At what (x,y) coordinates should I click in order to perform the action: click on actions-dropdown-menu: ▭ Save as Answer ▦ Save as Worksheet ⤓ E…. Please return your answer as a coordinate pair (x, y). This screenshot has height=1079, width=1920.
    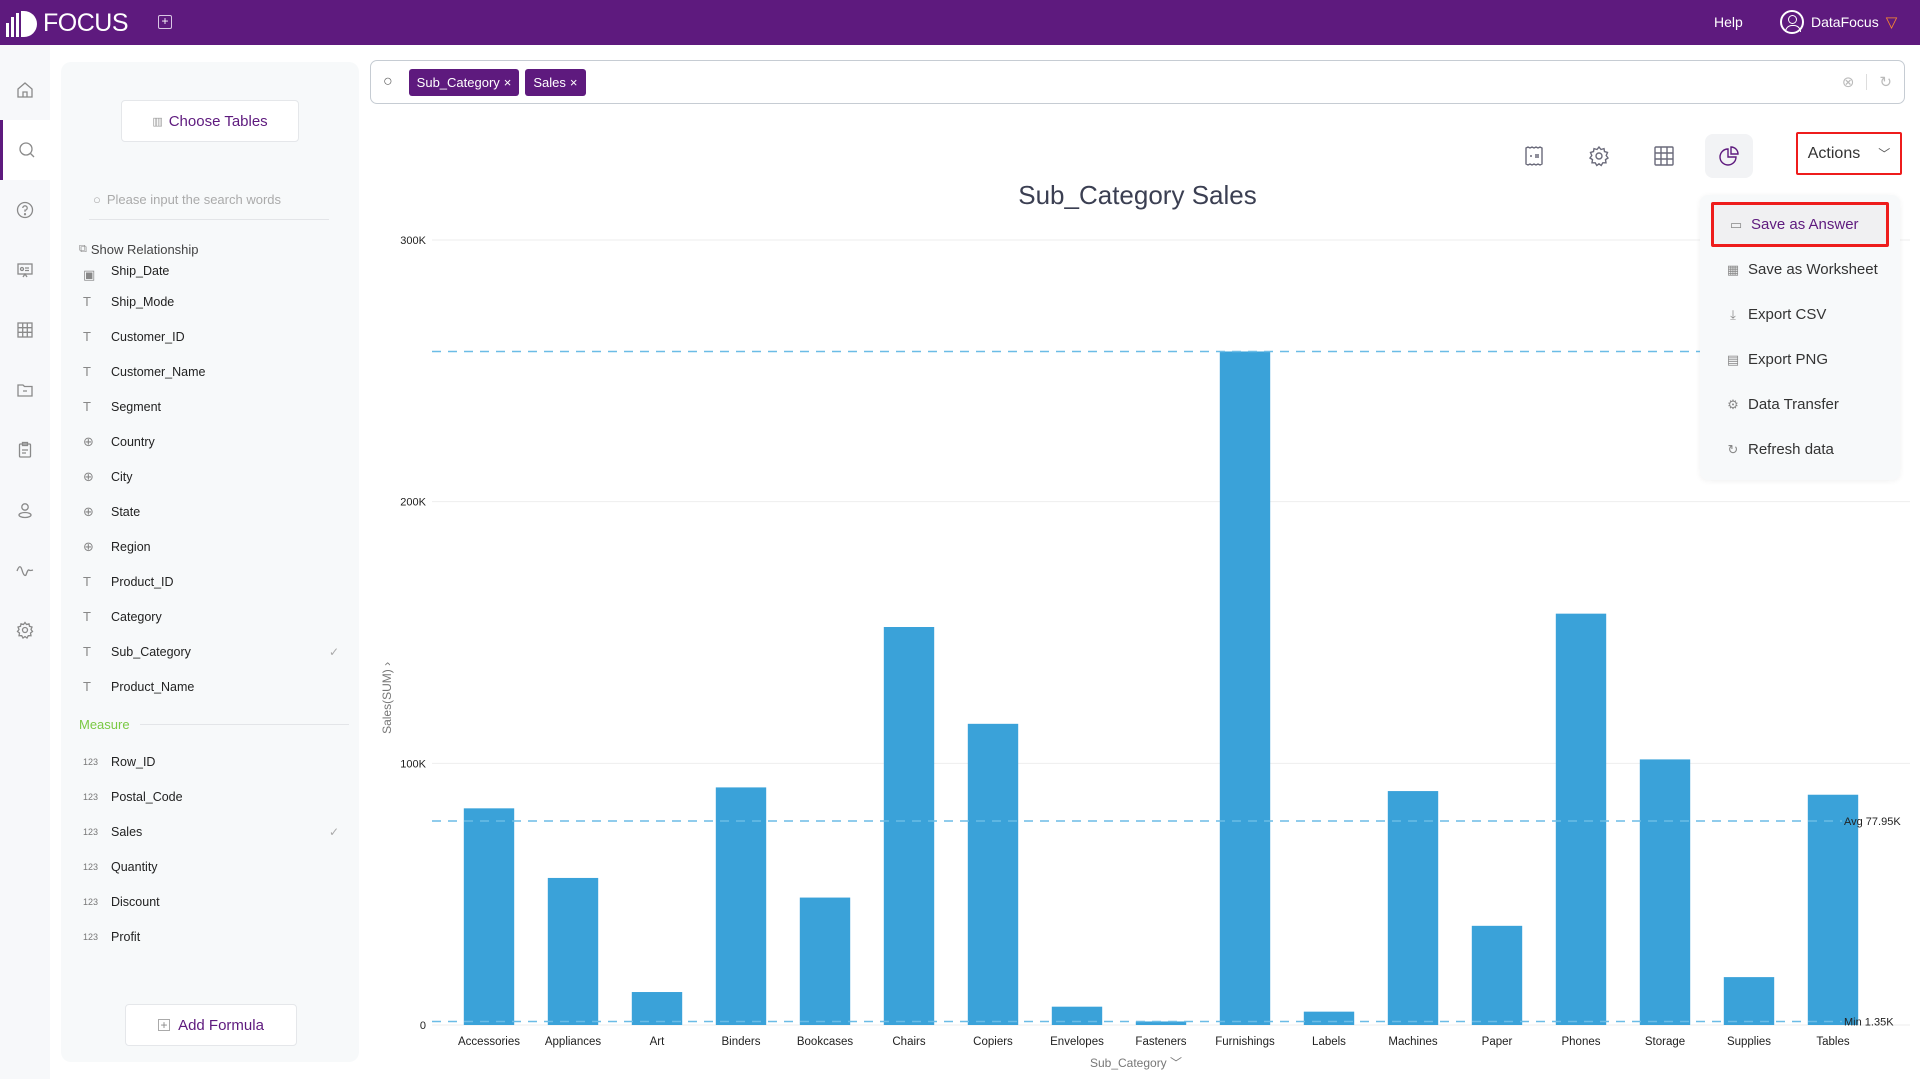
    Looking at the image, I should click on (1800, 337).